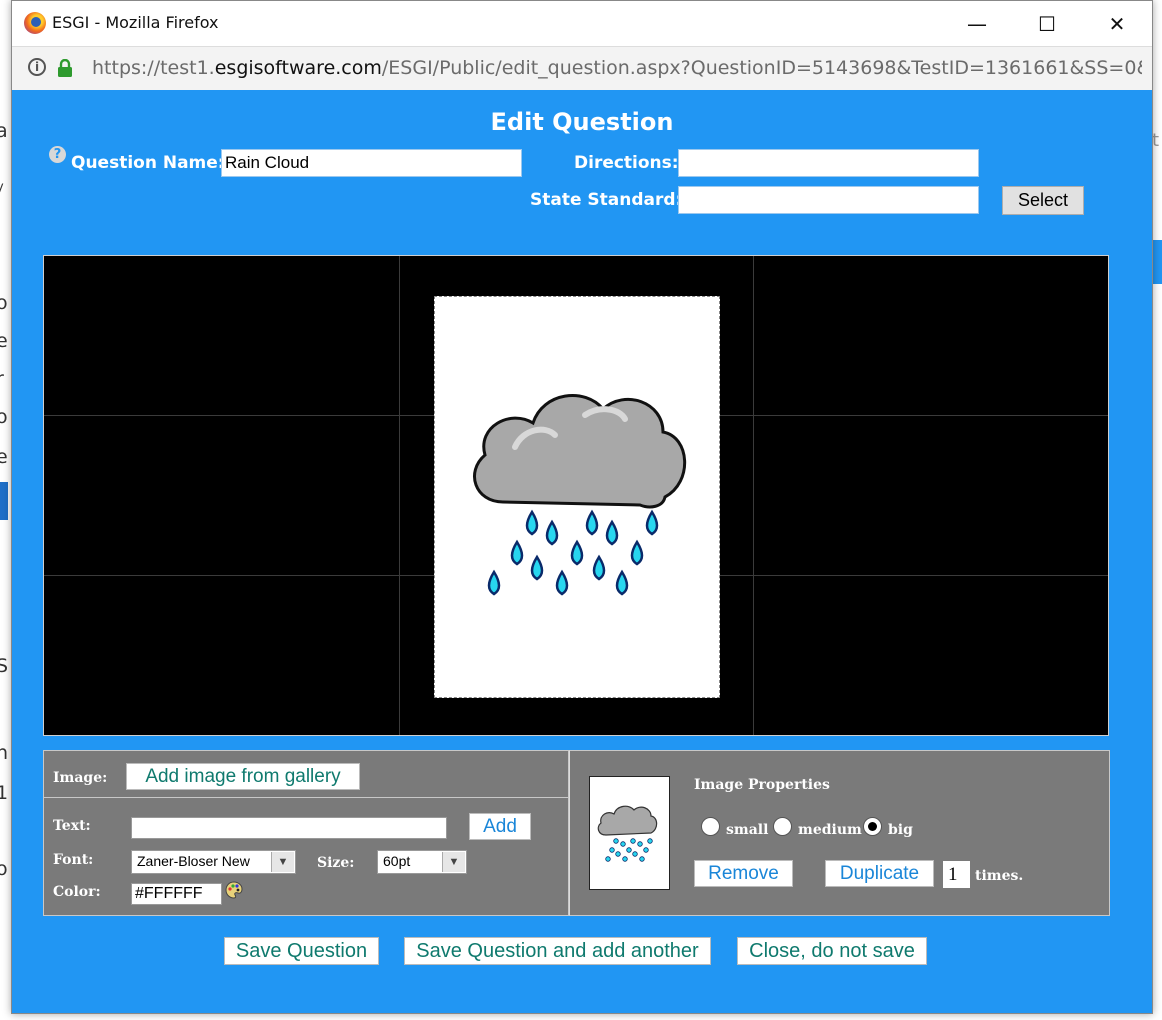 This screenshot has height=1020, width=1162. I want to click on directions-label: Directions:, so click(626, 163).